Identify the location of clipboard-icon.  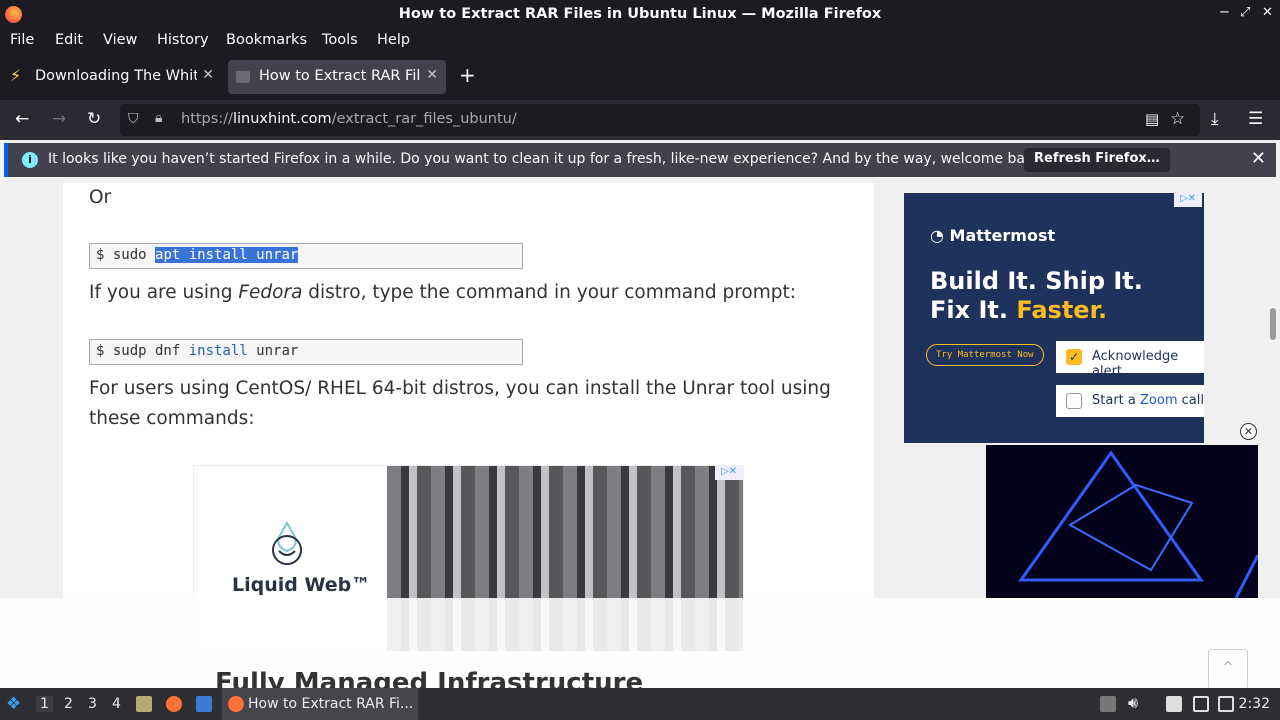
(1108, 704).